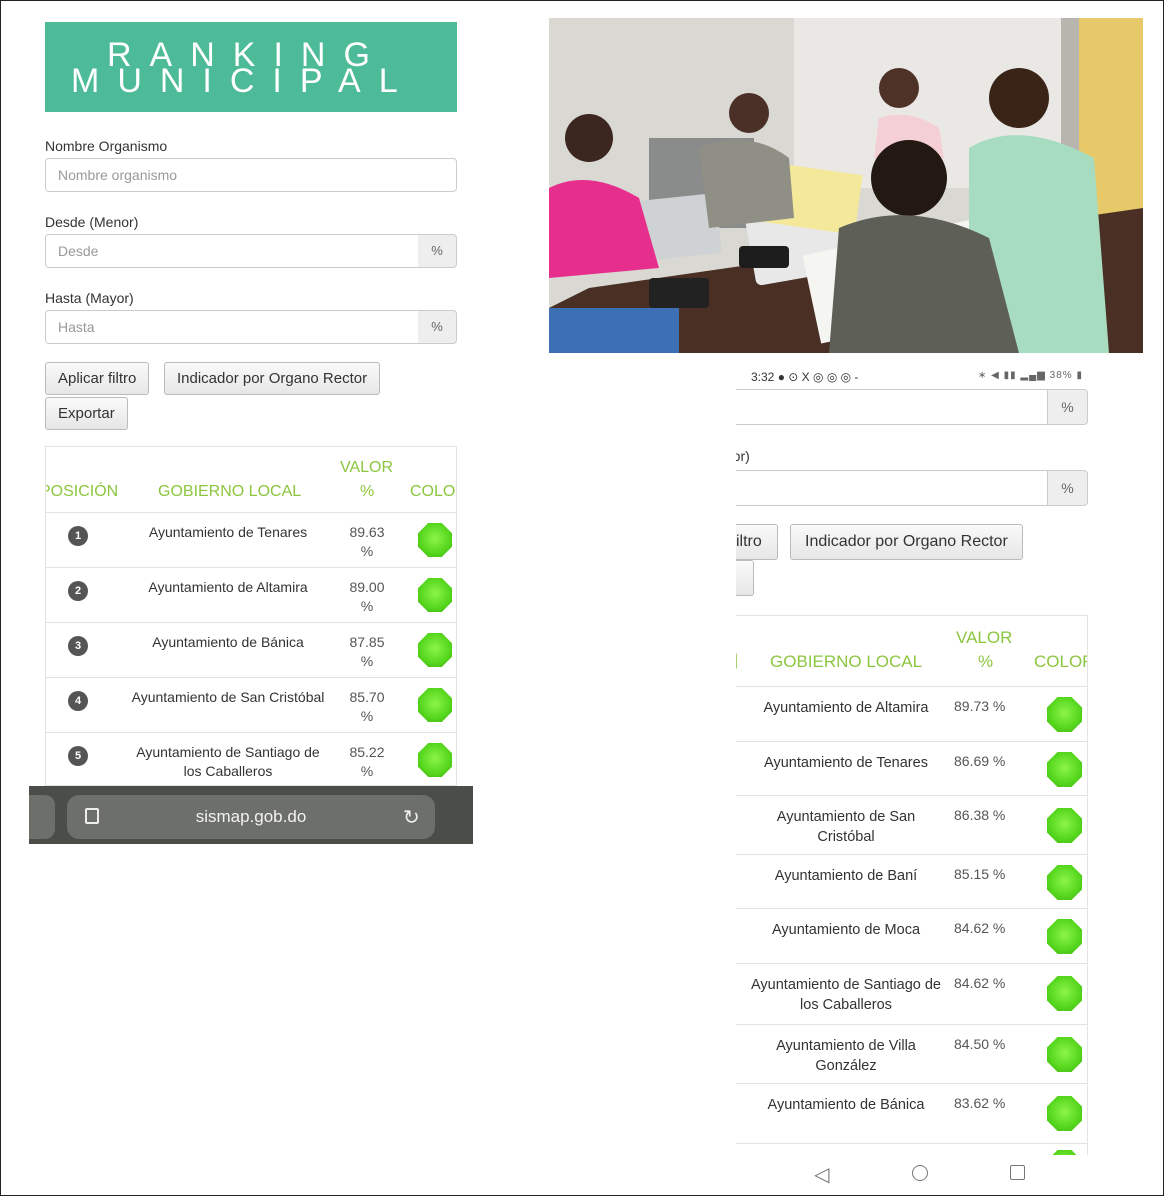  I want to click on reload-icon: ↻, so click(411, 817).